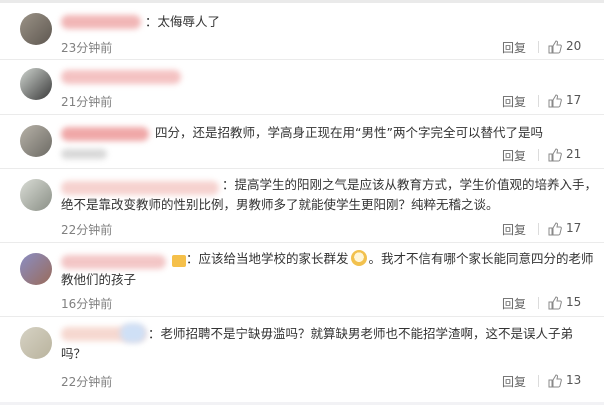 The width and height of the screenshot is (604, 405). What do you see at coordinates (84, 154) in the screenshot?
I see `timestamp-blurred` at bounding box center [84, 154].